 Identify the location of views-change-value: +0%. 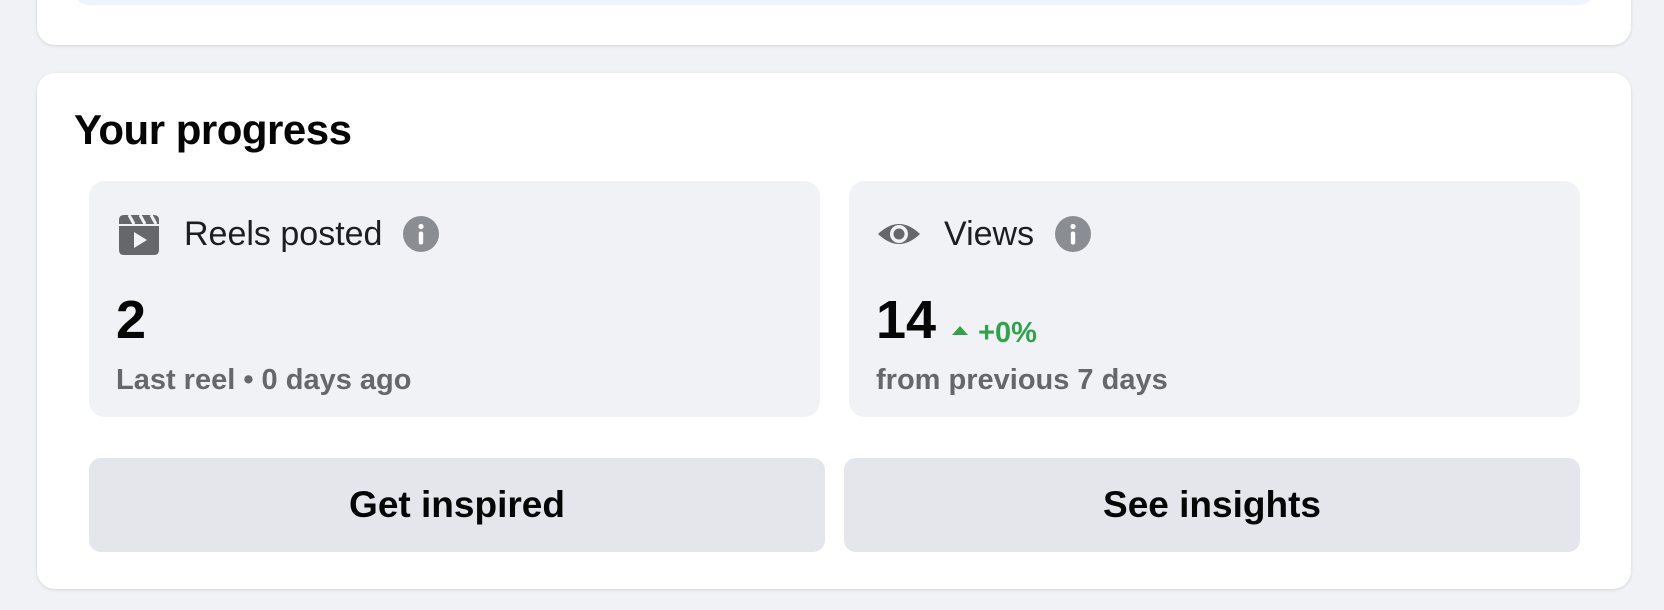
(1007, 333).